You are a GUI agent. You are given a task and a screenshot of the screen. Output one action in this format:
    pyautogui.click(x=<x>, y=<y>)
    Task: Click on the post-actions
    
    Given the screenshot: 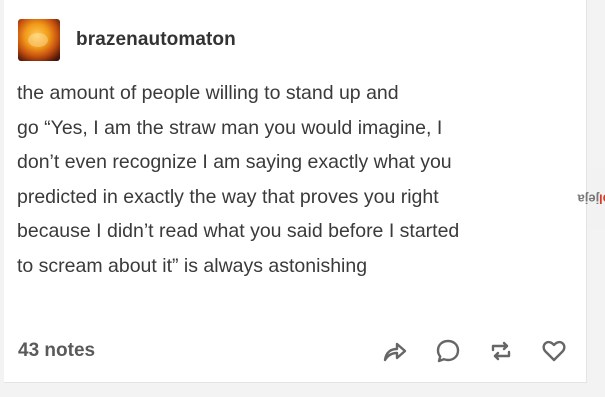 What is the action you would take?
    pyautogui.click(x=474, y=351)
    